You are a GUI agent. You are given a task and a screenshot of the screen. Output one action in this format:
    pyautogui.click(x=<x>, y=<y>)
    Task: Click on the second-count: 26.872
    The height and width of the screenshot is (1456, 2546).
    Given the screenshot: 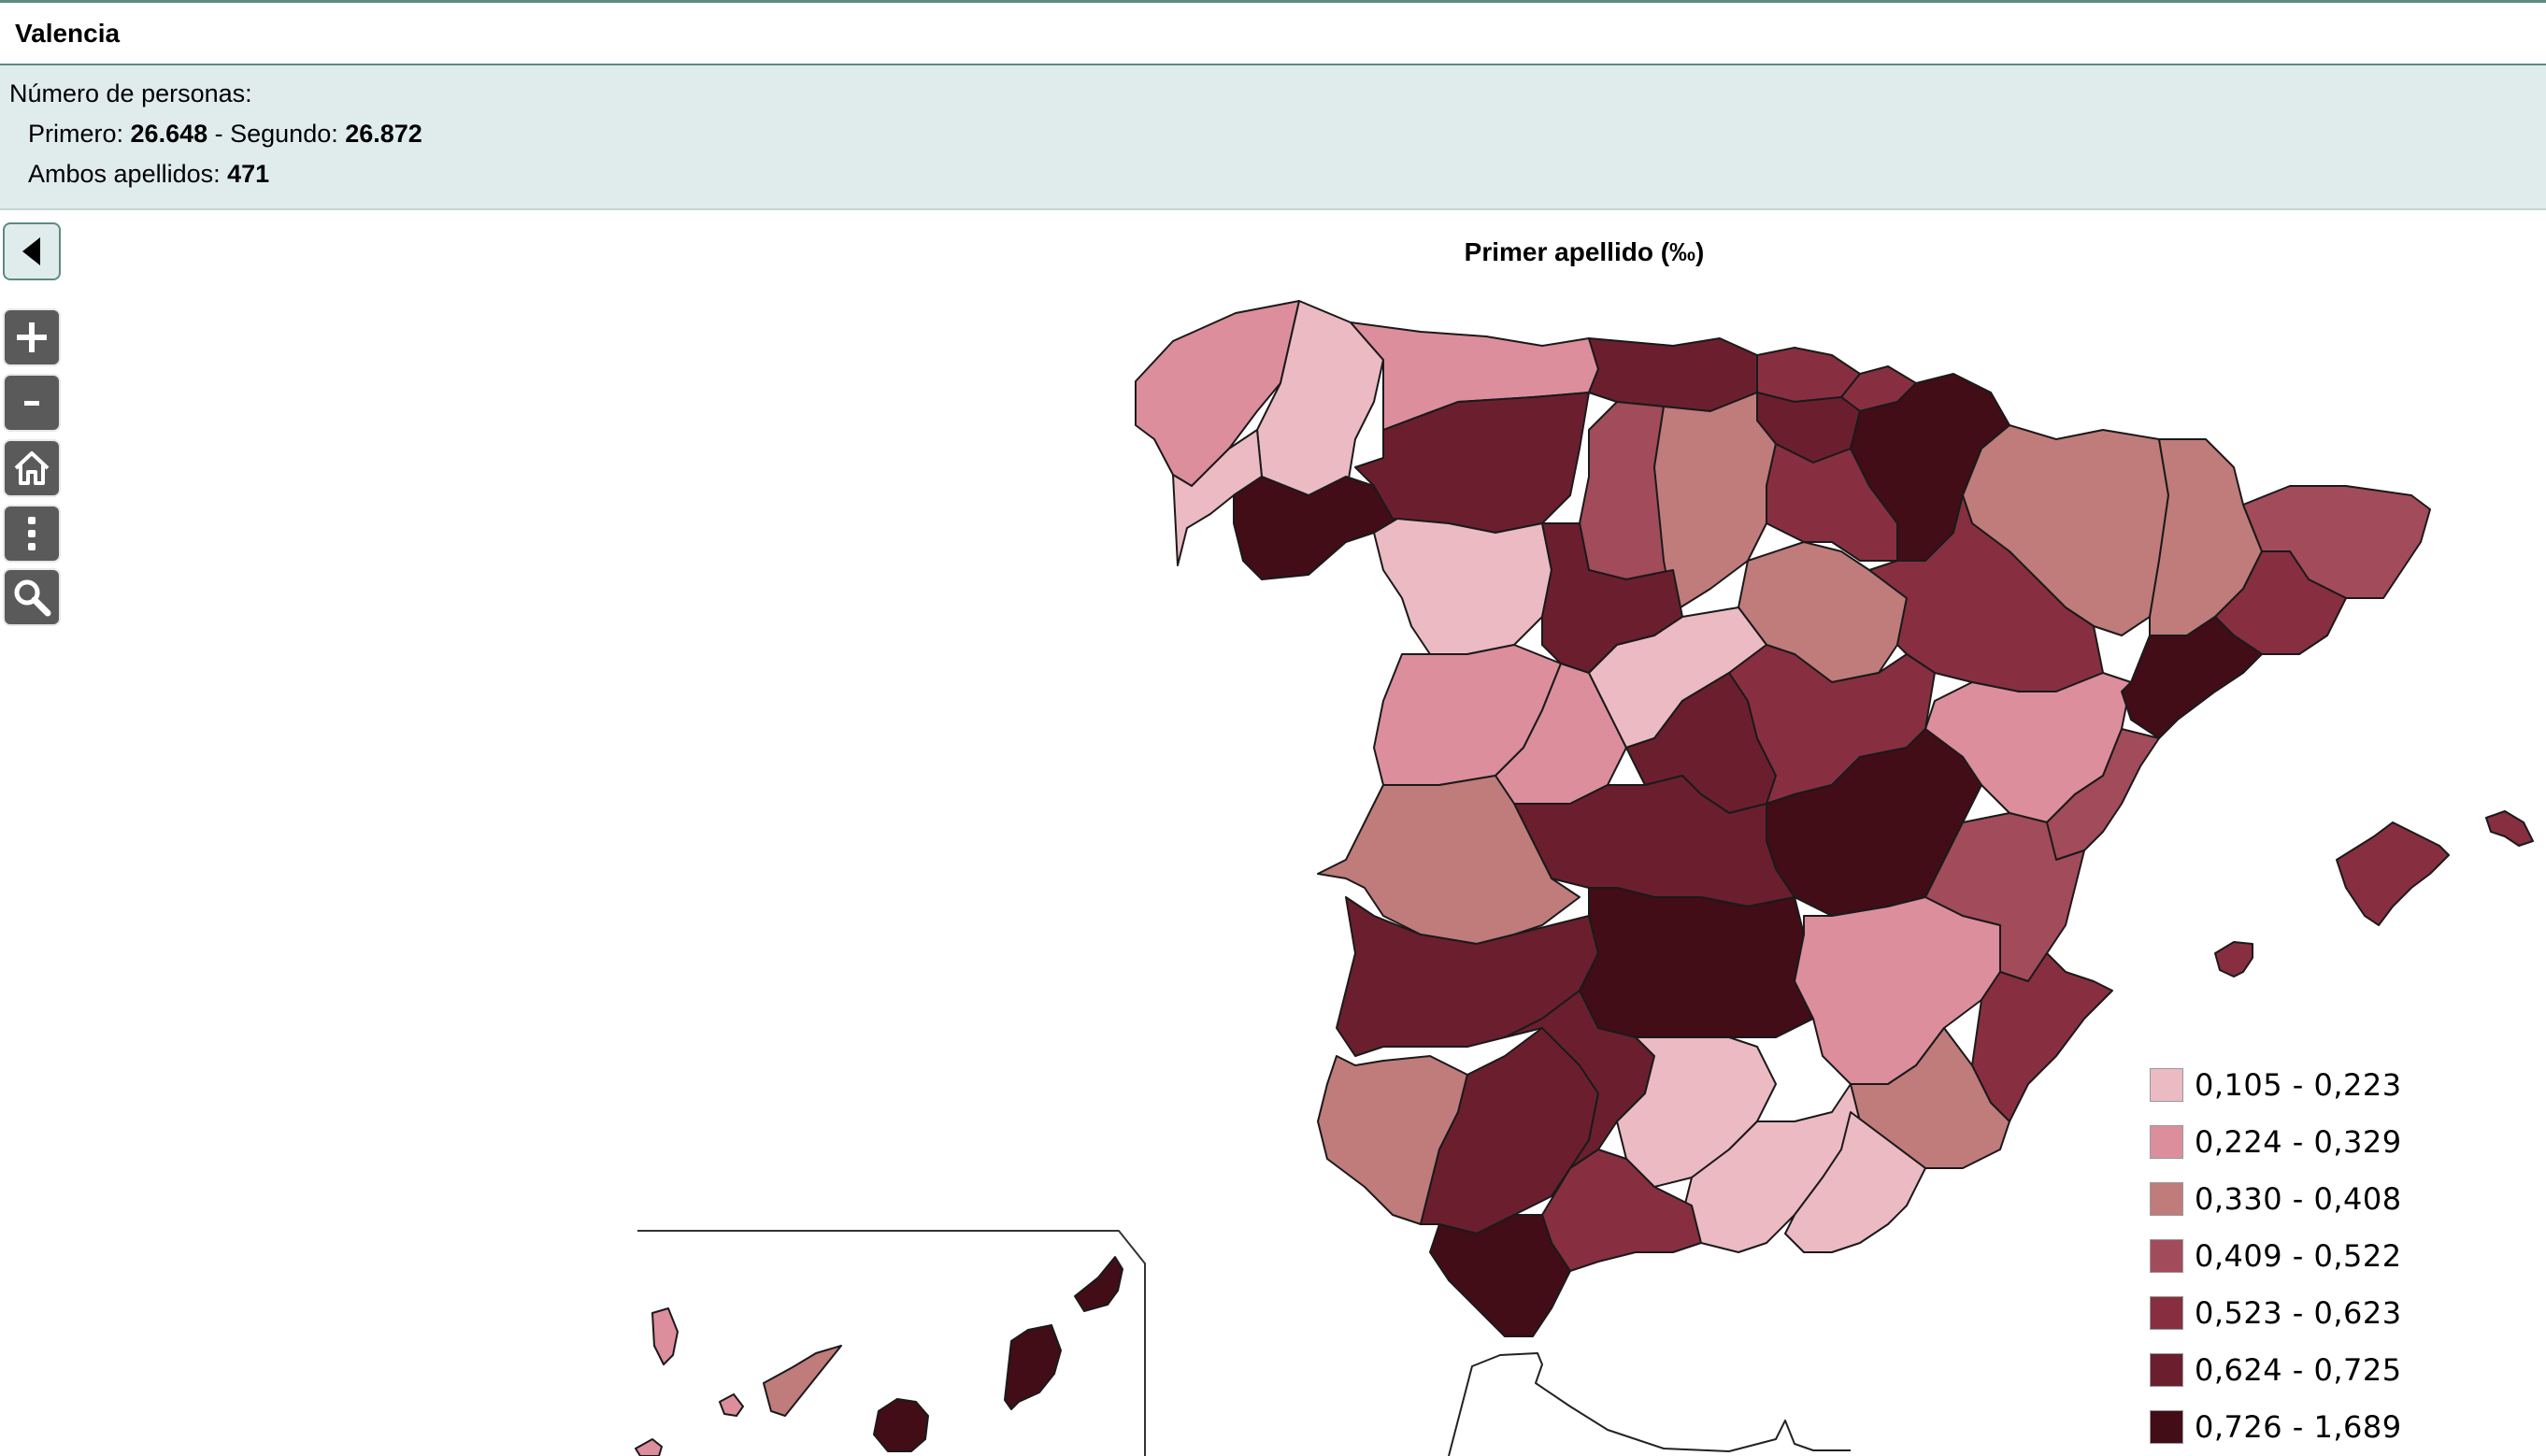 What is the action you would take?
    pyautogui.click(x=384, y=134)
    